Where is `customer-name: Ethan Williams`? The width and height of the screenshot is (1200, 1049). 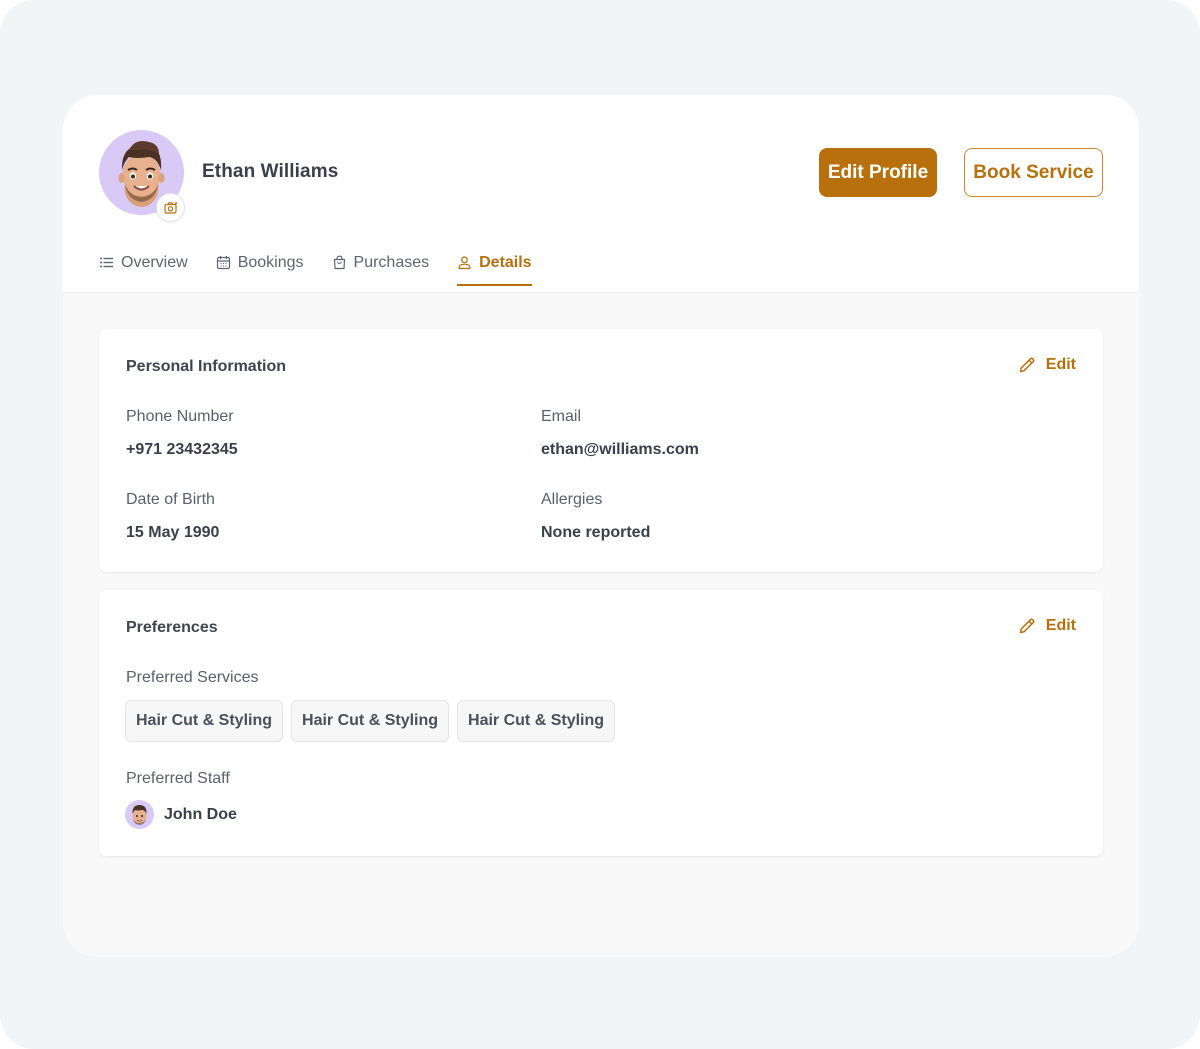
customer-name: Ethan Williams is located at coordinates (270, 171).